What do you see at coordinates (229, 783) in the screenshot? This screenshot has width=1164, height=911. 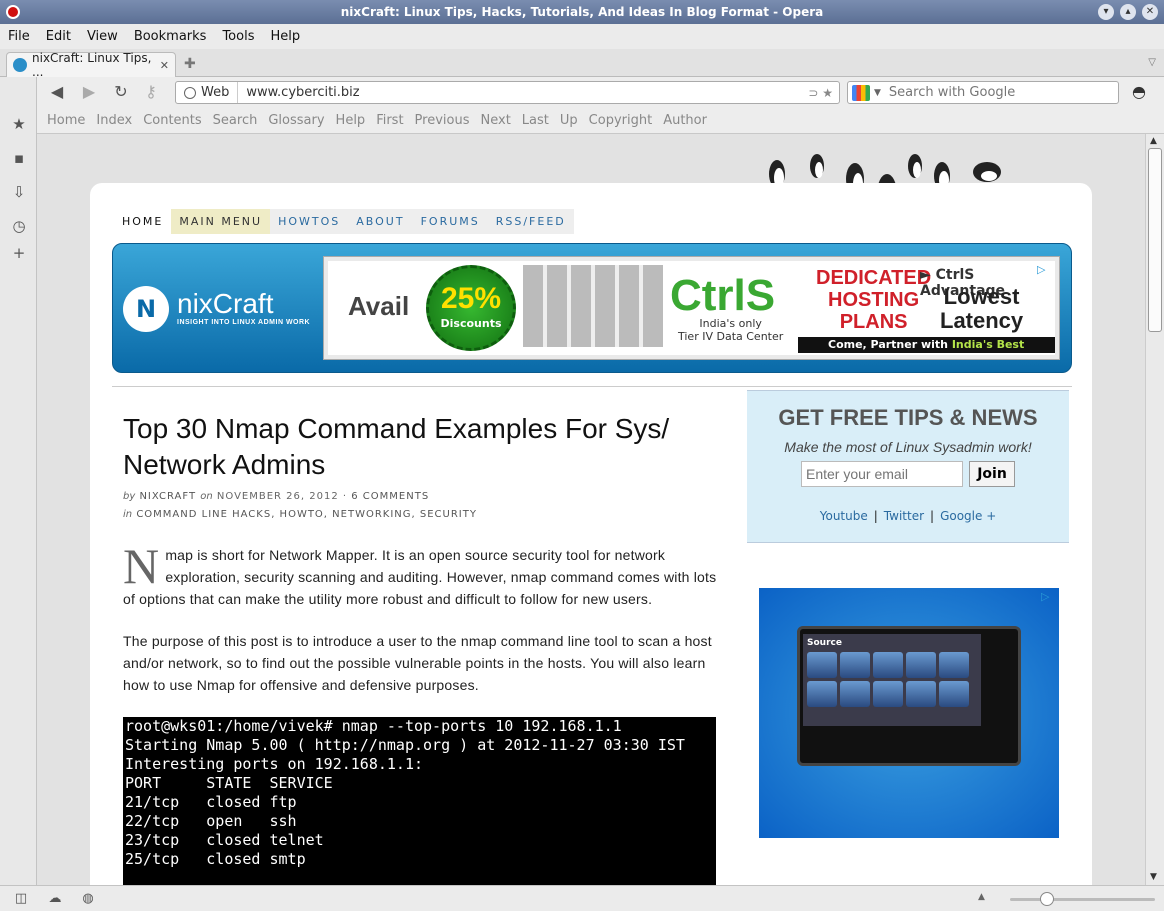 I see `terminal-line: PORT STATE SERVICE` at bounding box center [229, 783].